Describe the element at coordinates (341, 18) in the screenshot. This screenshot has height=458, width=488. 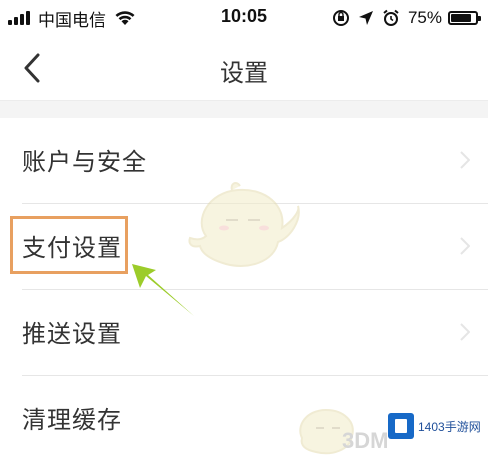
I see `rotation-lock-icon` at that location.